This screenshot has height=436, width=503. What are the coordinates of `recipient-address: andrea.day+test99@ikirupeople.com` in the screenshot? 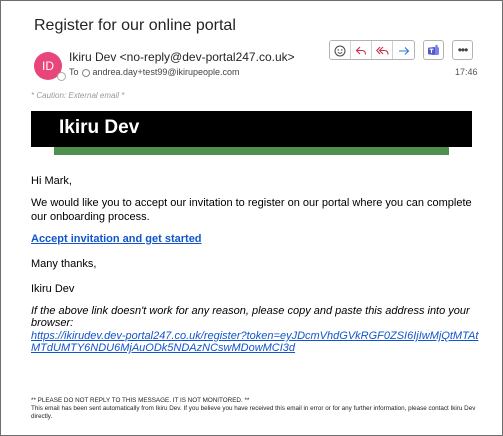 It's located at (166, 72).